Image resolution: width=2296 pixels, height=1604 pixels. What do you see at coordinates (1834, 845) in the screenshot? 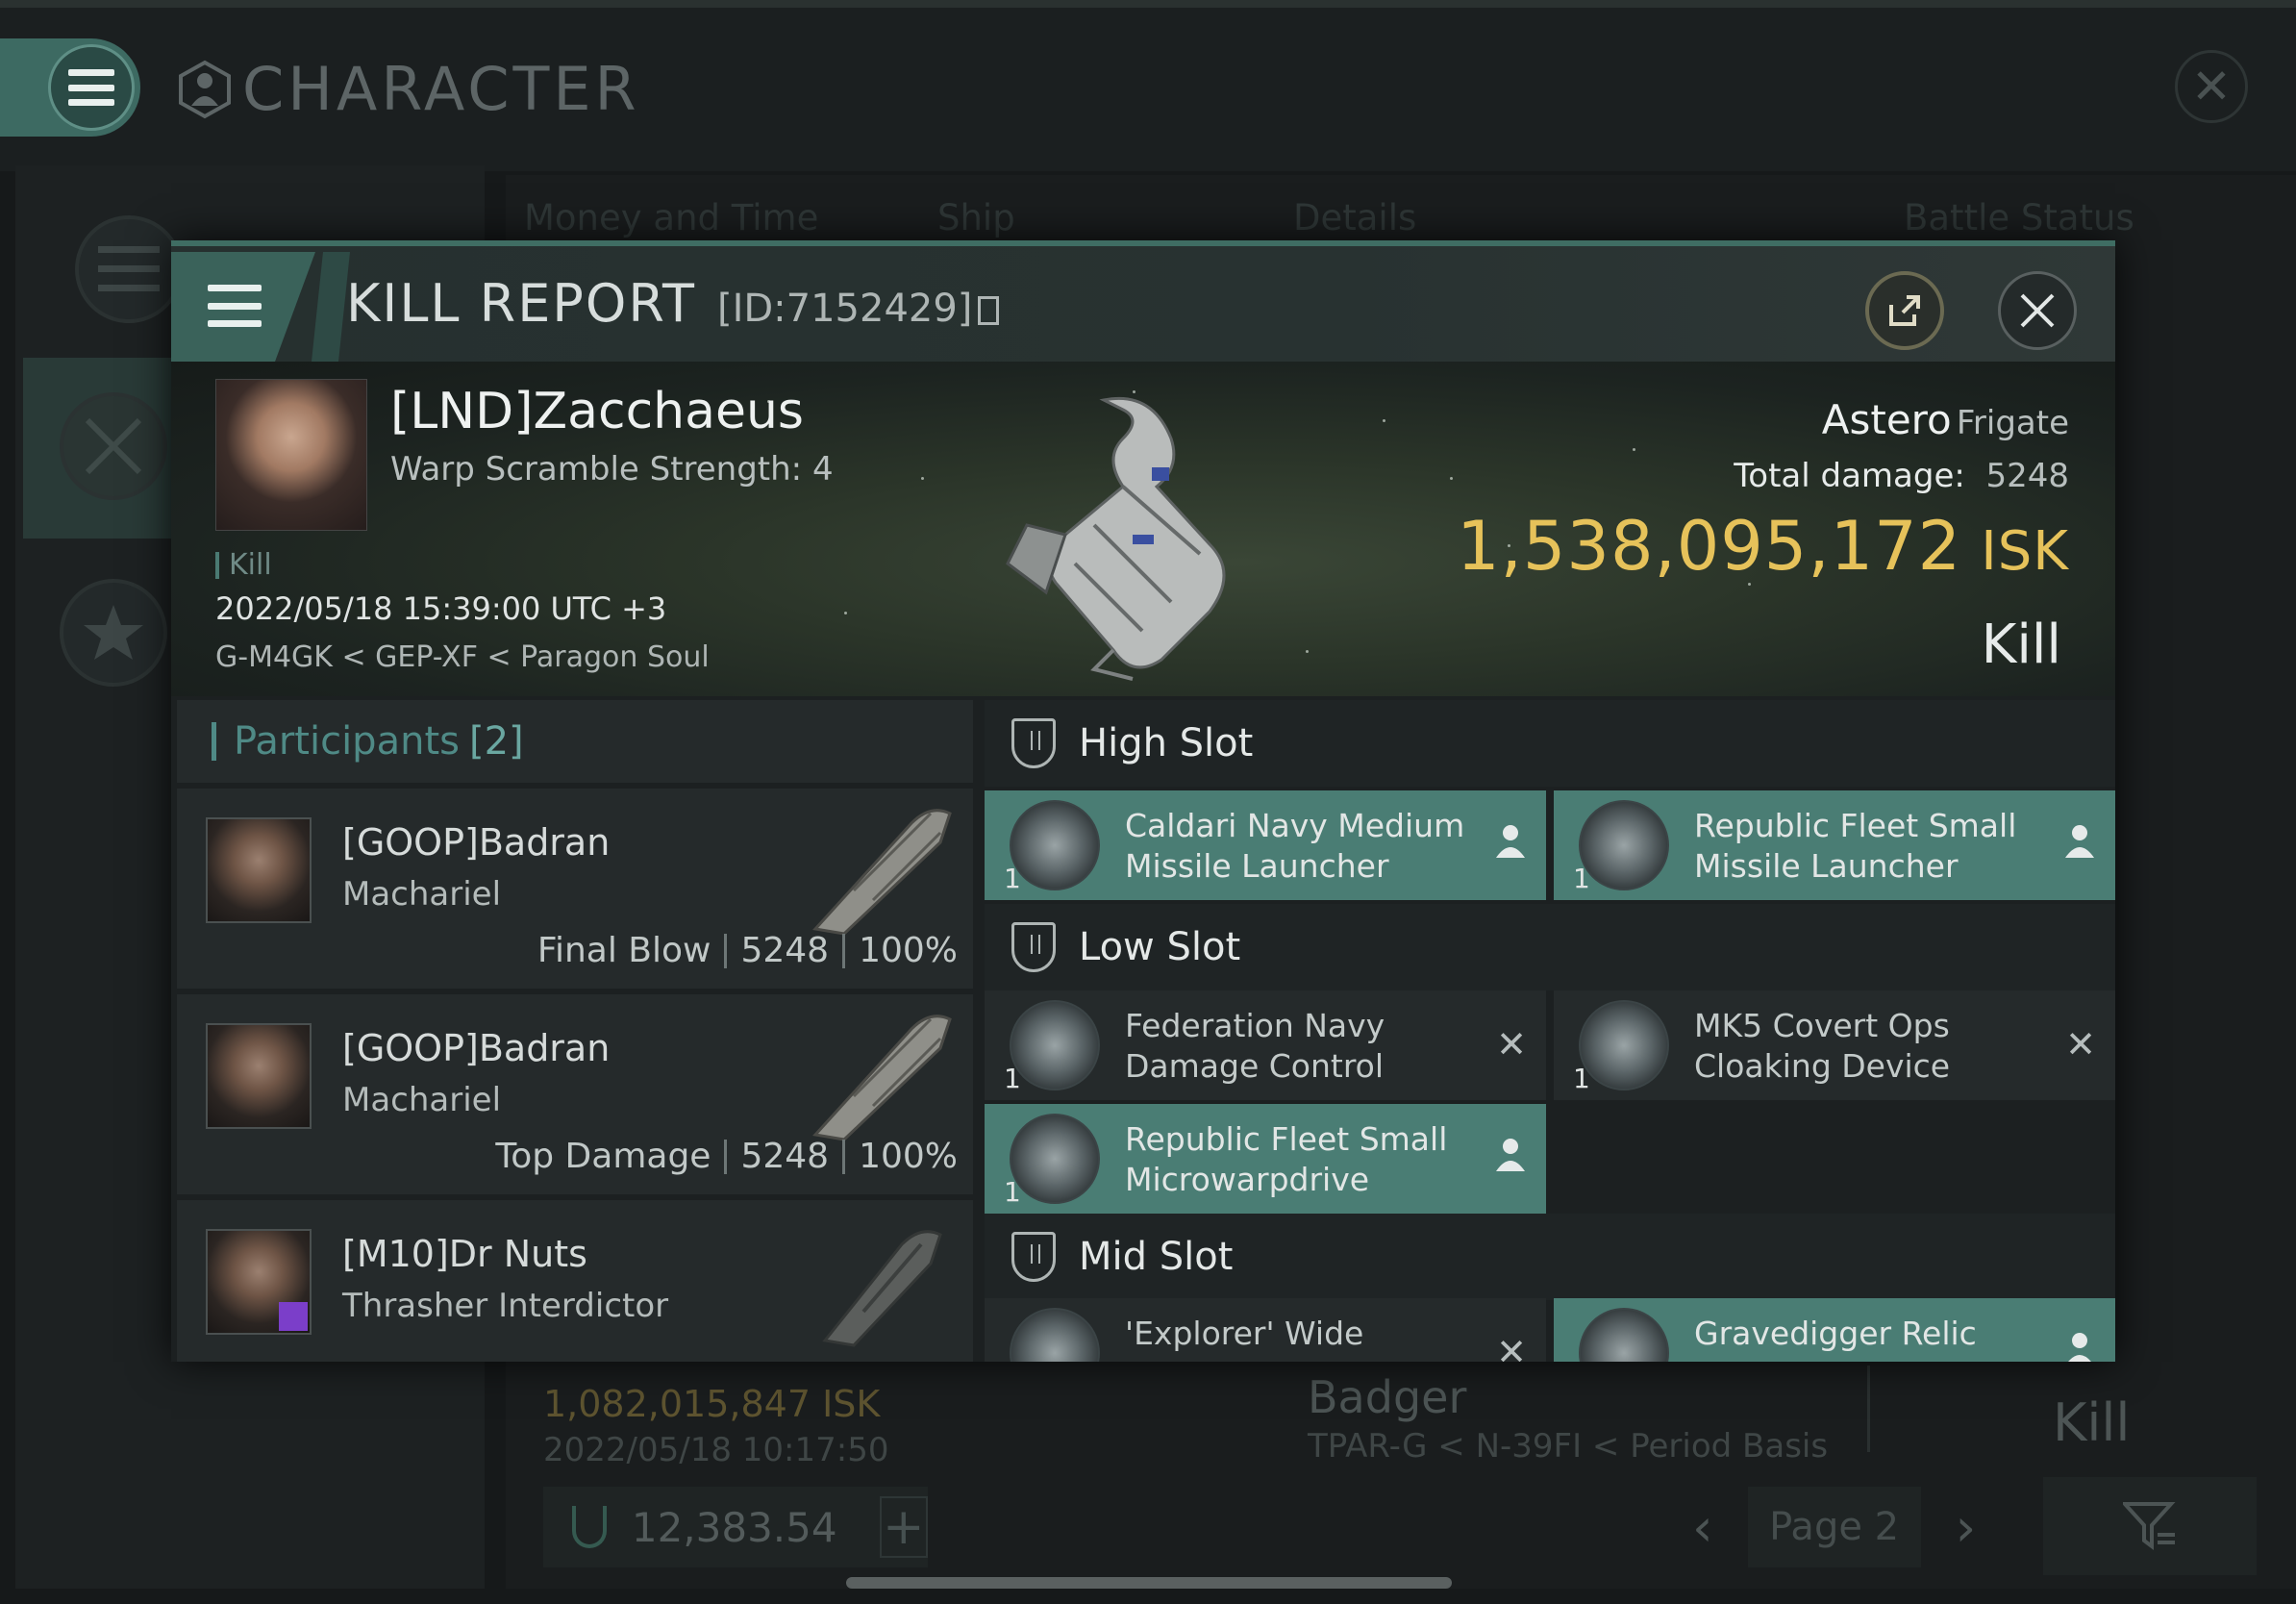
I see `module-item: 1 Republic Fleet Small Missile Launcher` at bounding box center [1834, 845].